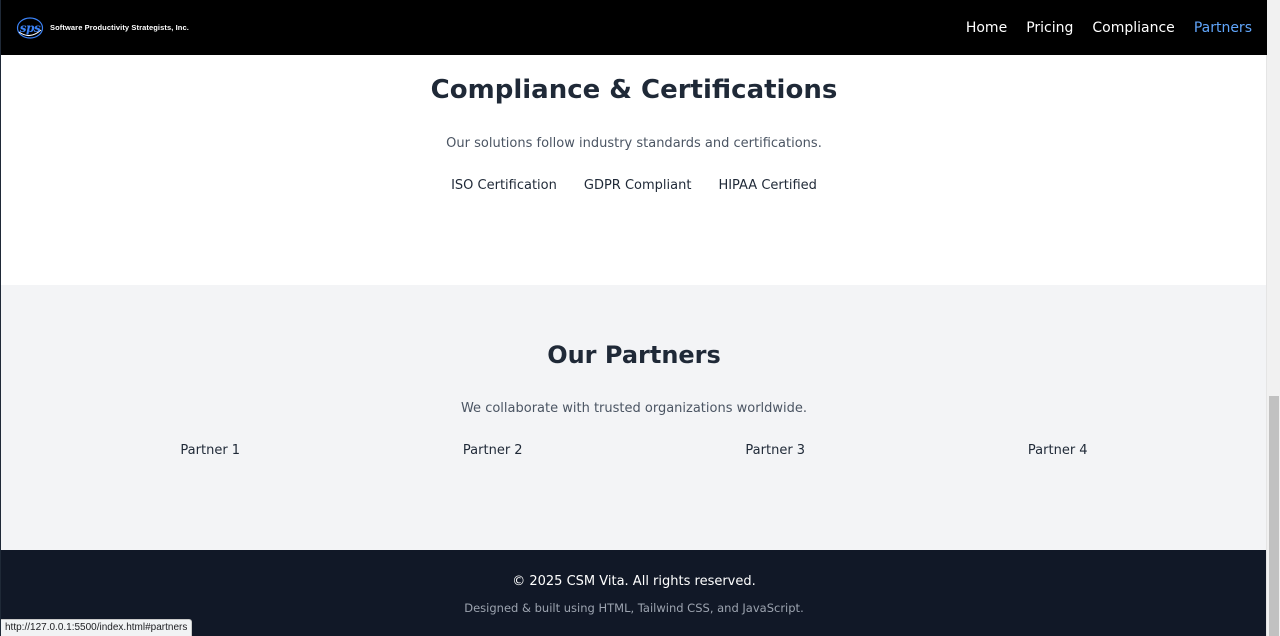 The height and width of the screenshot is (636, 1280). I want to click on partner-item: Partner 1, so click(210, 450).